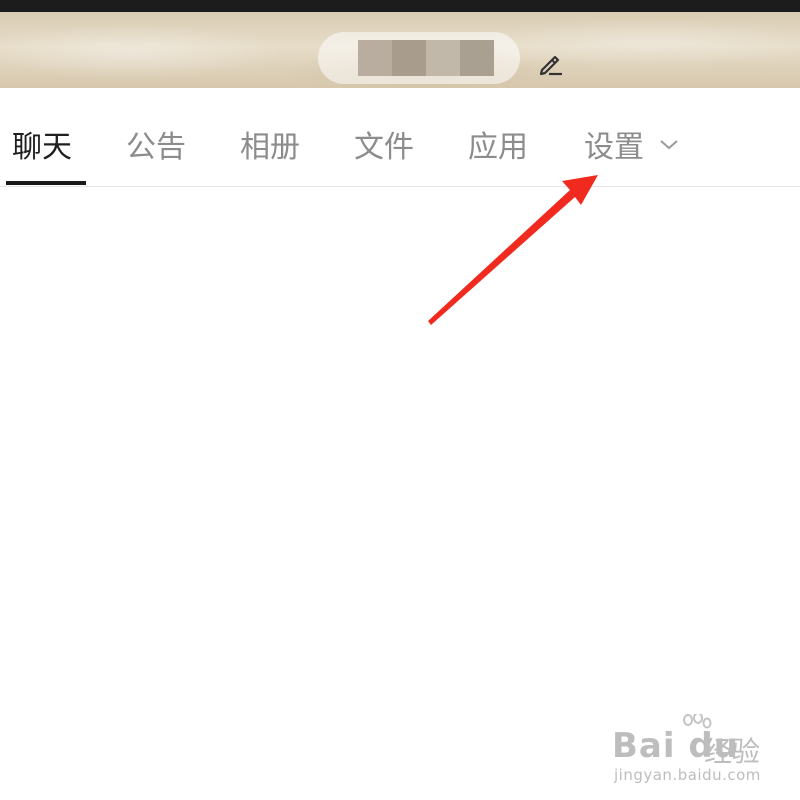  What do you see at coordinates (692, 751) in the screenshot?
I see `baidu-jingyan-watermark: Bai du 经验 jingyan.baidu.com` at bounding box center [692, 751].